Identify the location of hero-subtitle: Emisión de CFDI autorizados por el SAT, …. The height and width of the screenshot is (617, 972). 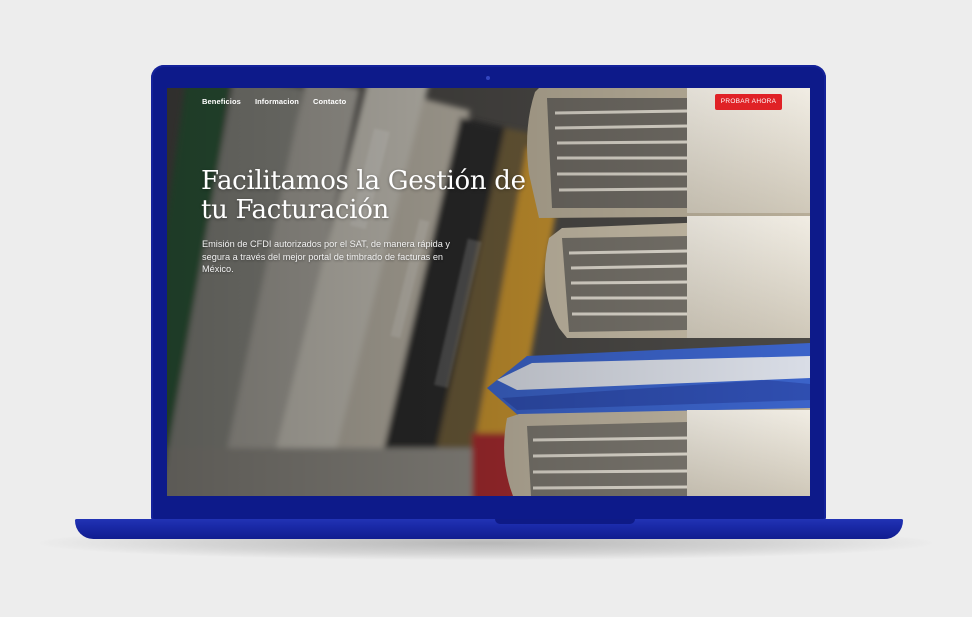
(326, 256).